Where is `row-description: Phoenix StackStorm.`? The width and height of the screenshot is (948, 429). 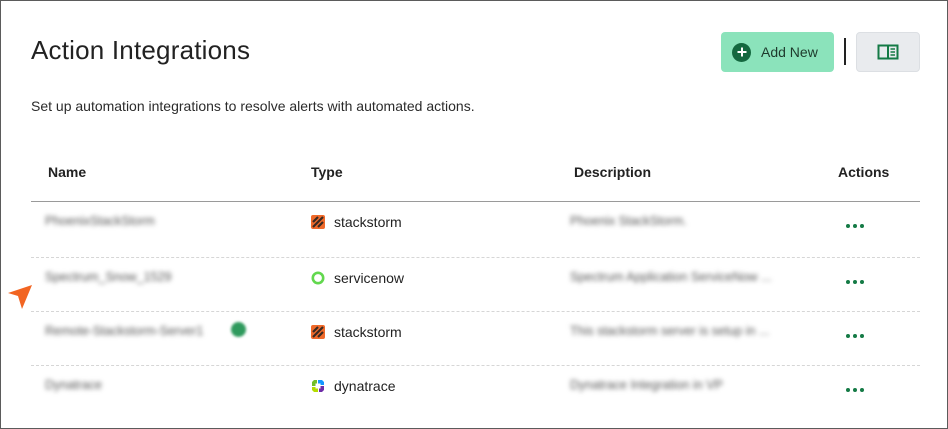
row-description: Phoenix StackStorm. is located at coordinates (628, 221).